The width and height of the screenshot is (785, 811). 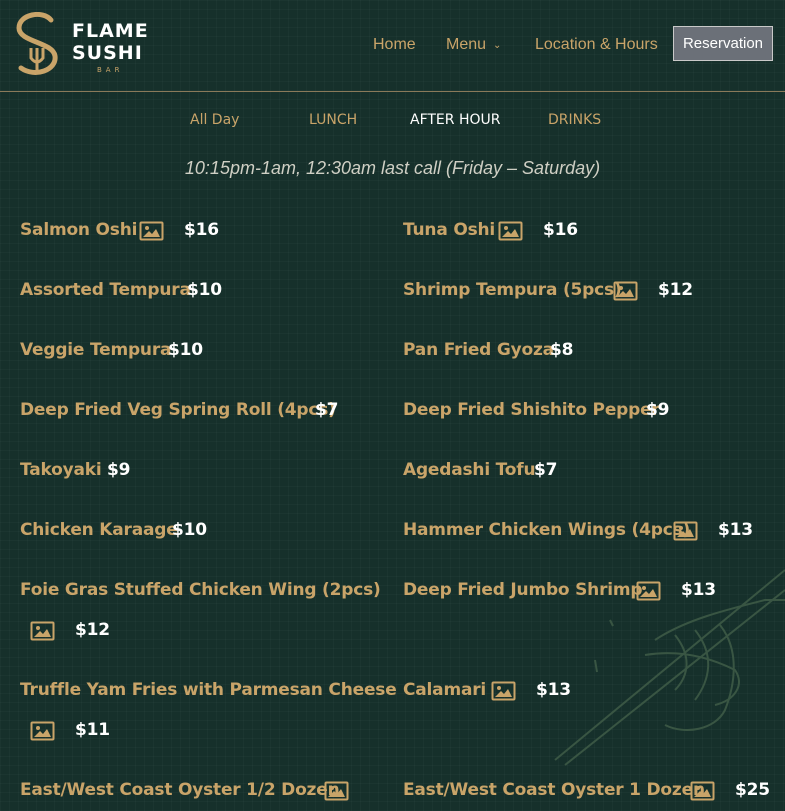 I want to click on menu-item-name: Assorted Tempura, so click(x=105, y=290).